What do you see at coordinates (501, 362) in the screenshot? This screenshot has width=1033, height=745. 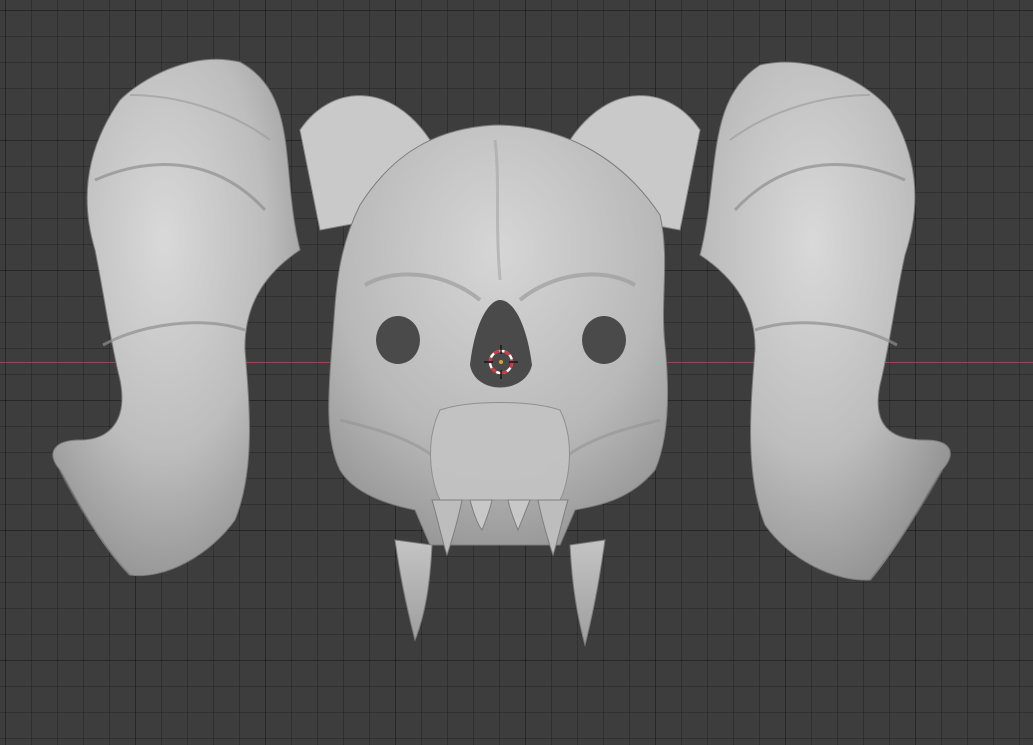 I see `3d-cursor-icon` at bounding box center [501, 362].